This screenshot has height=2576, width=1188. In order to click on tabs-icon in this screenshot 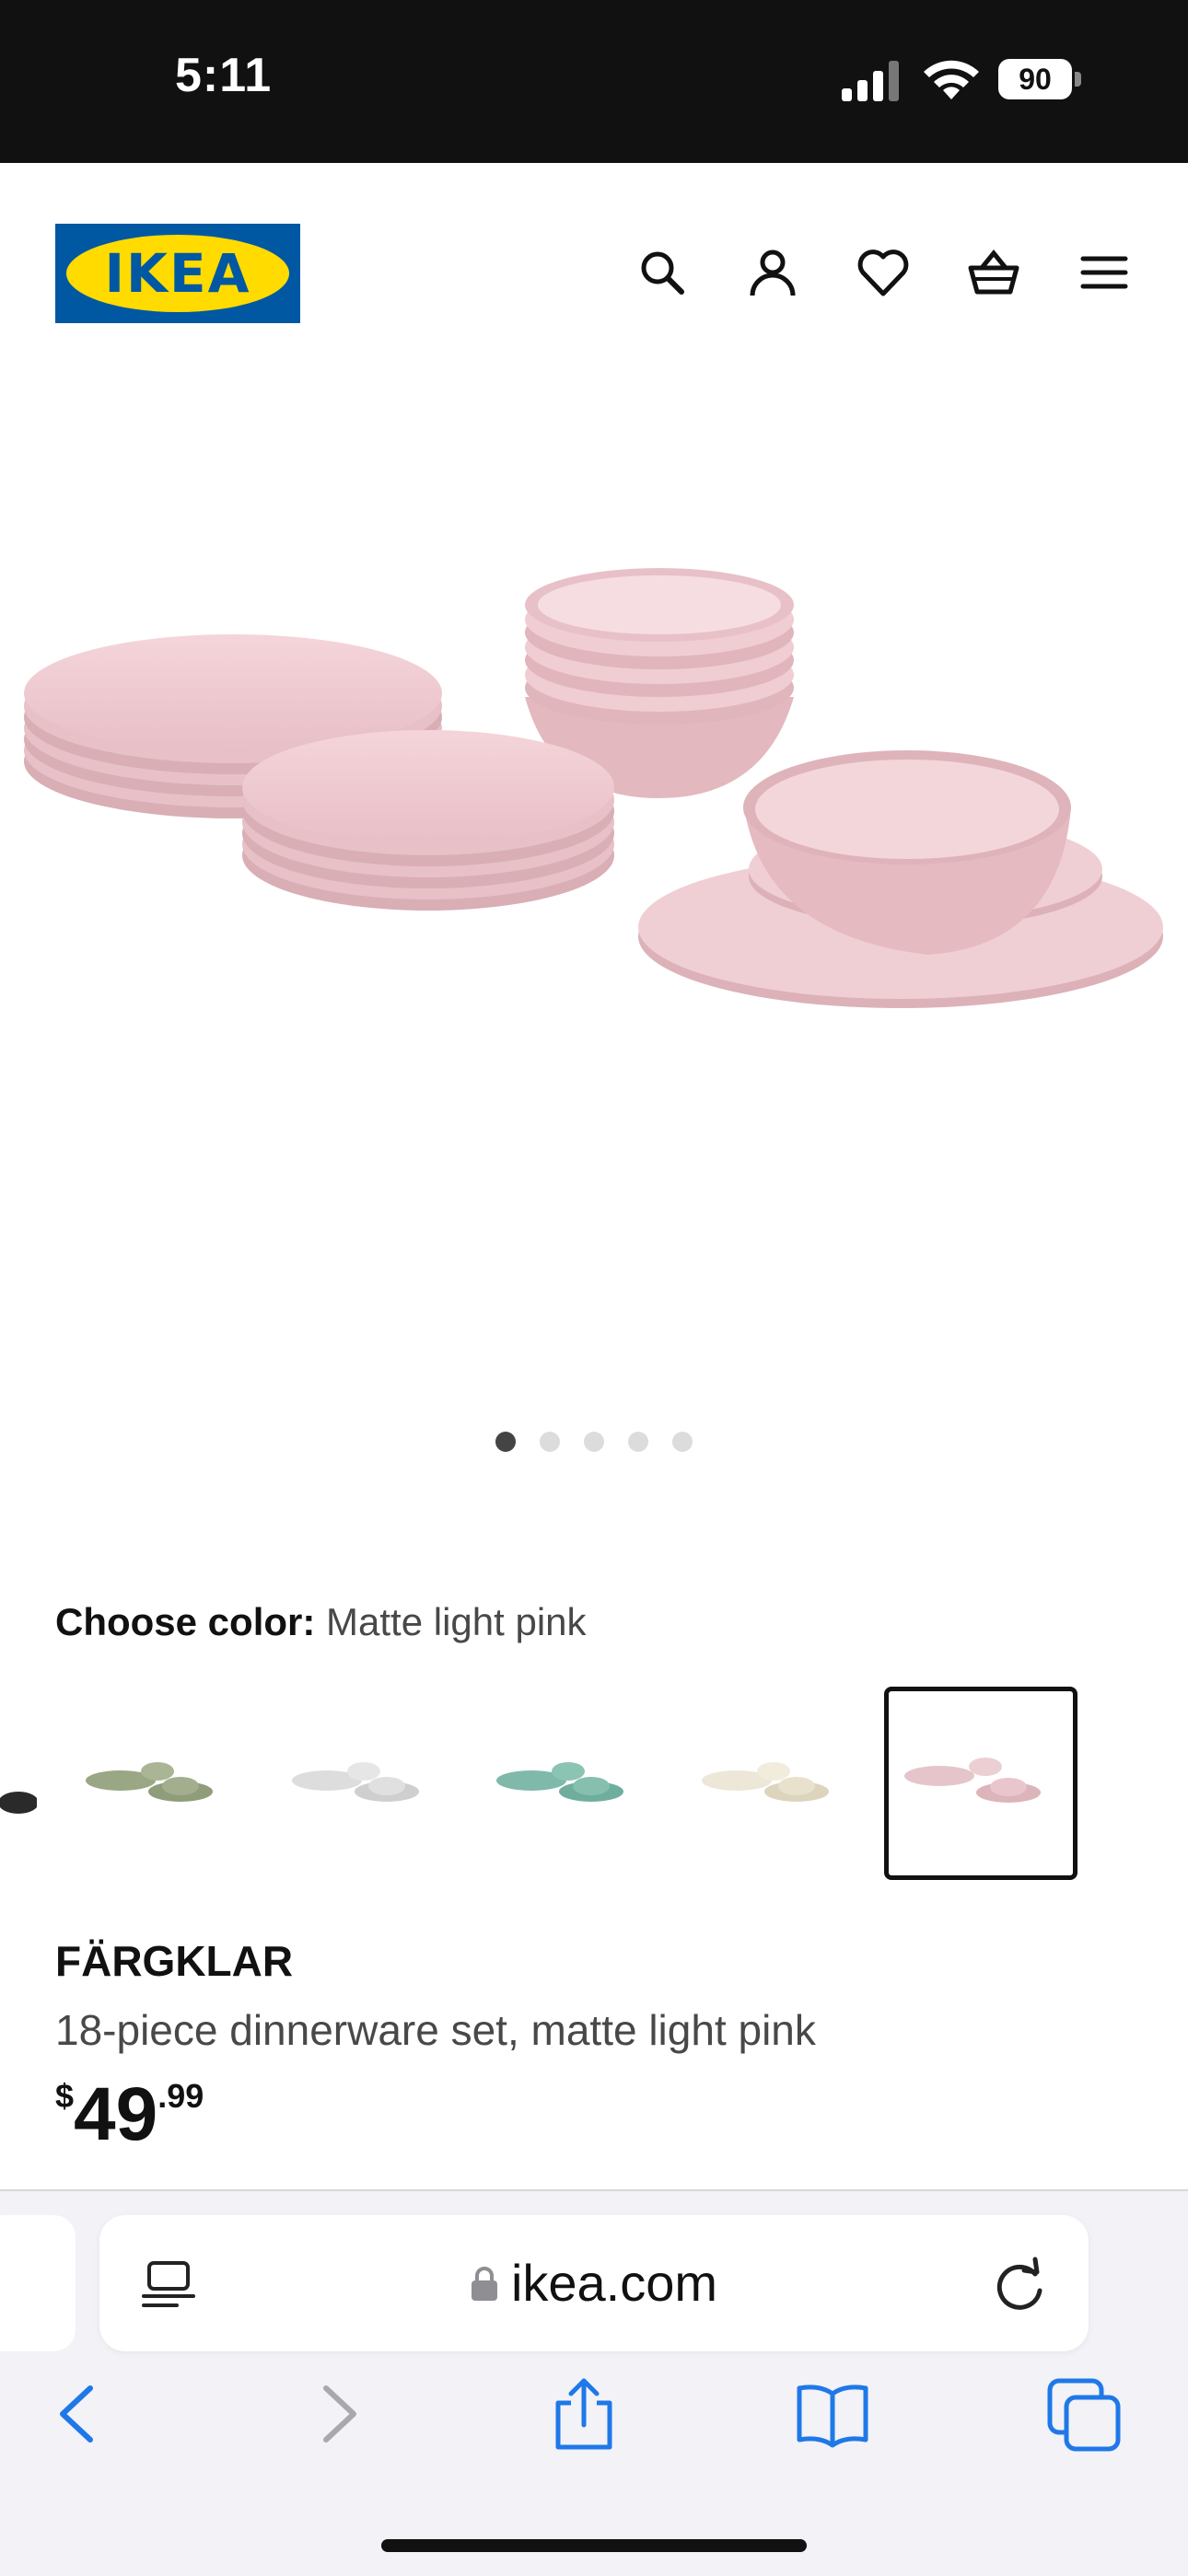, I will do `click(1085, 2414)`.